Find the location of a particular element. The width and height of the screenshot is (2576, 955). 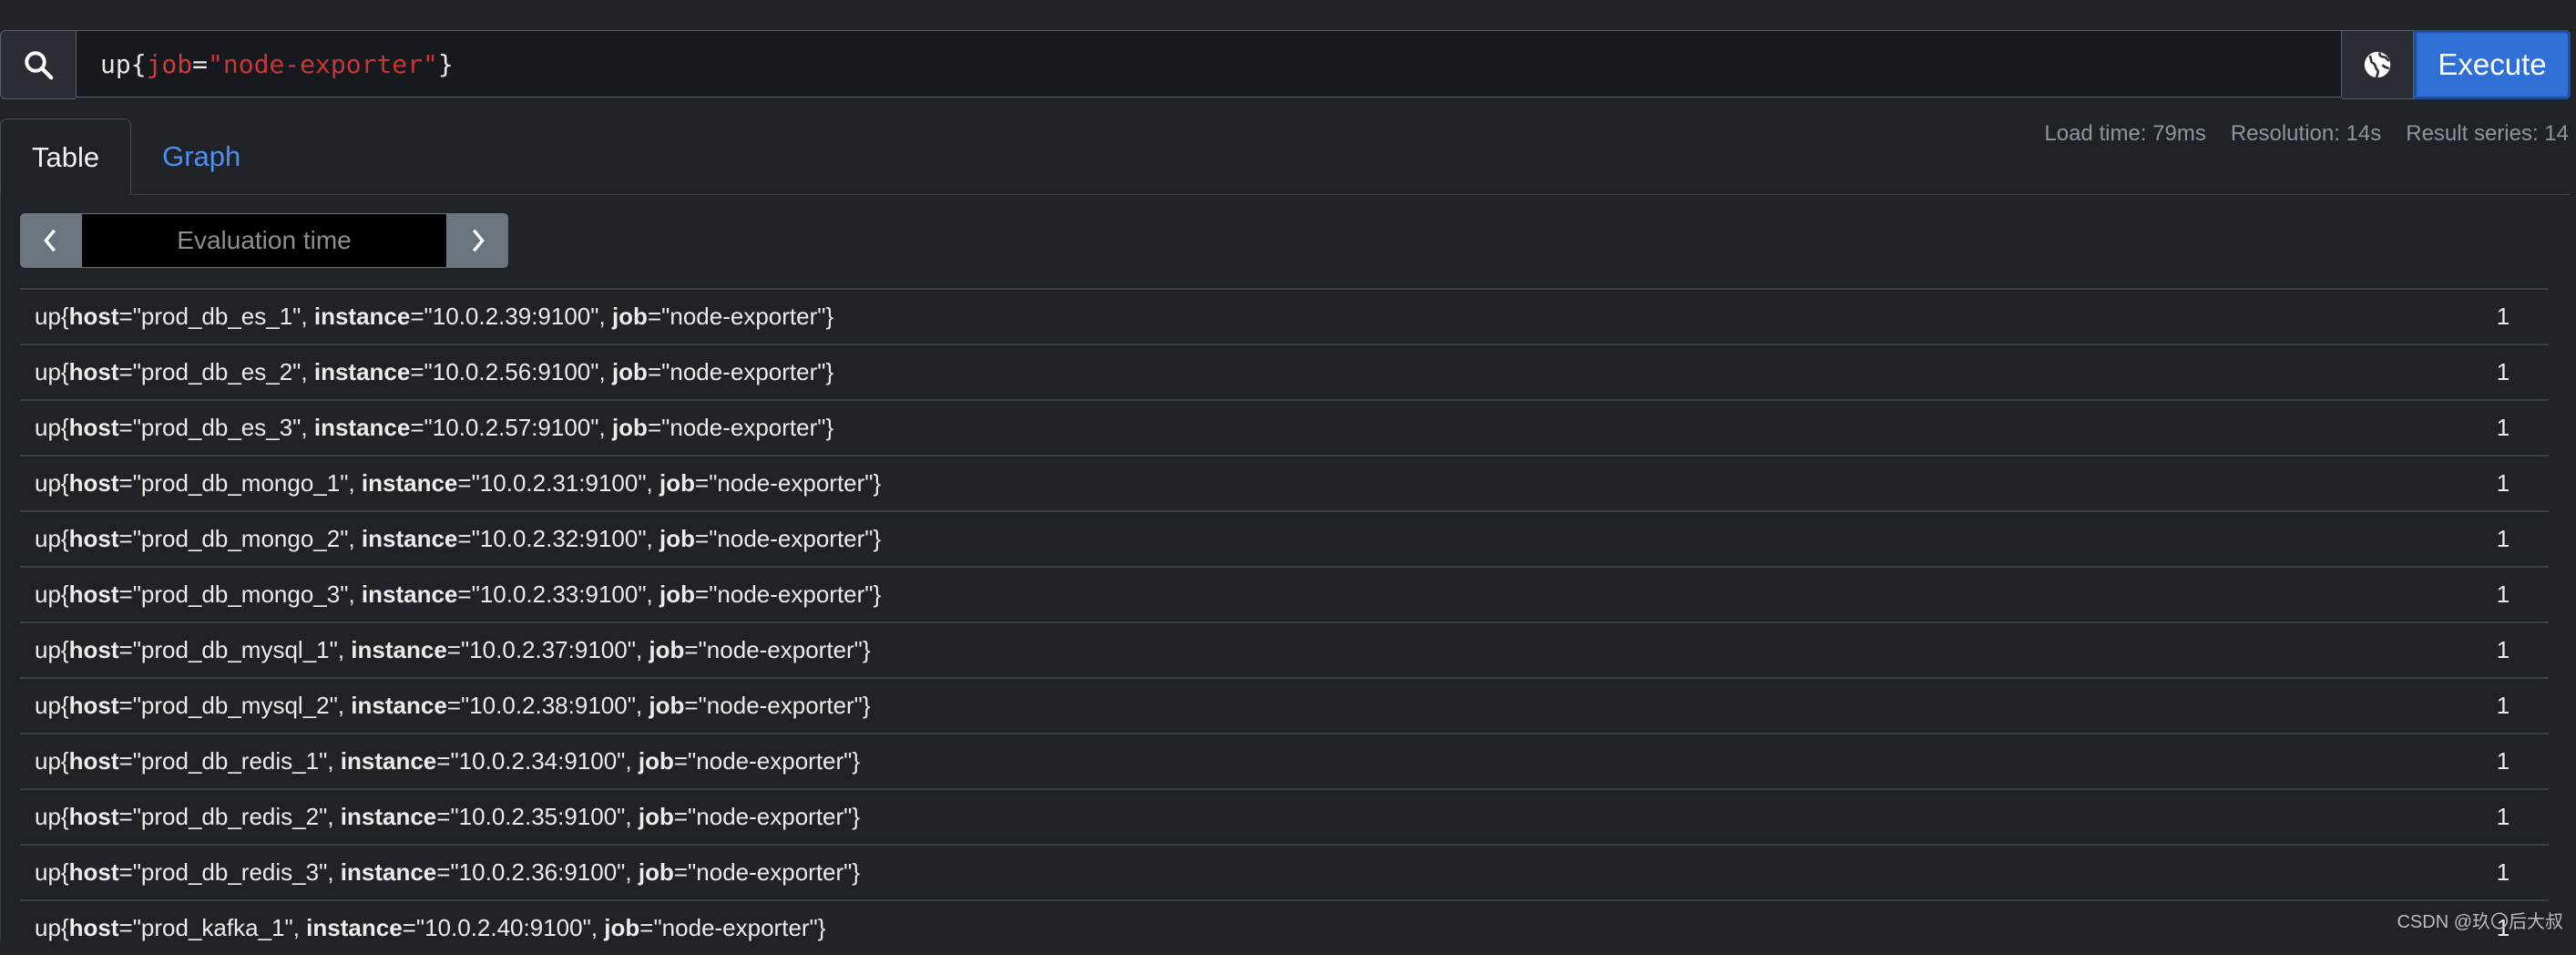

chevron-right-icon is located at coordinates (477, 240).